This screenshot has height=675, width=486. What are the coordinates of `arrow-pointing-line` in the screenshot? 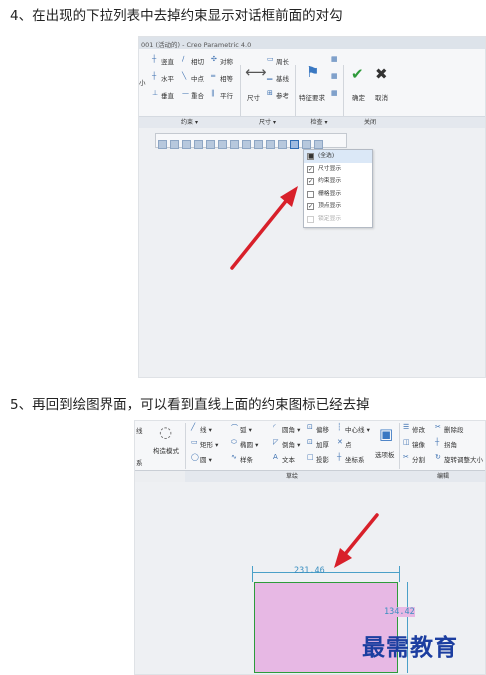 It's located at (356, 540).